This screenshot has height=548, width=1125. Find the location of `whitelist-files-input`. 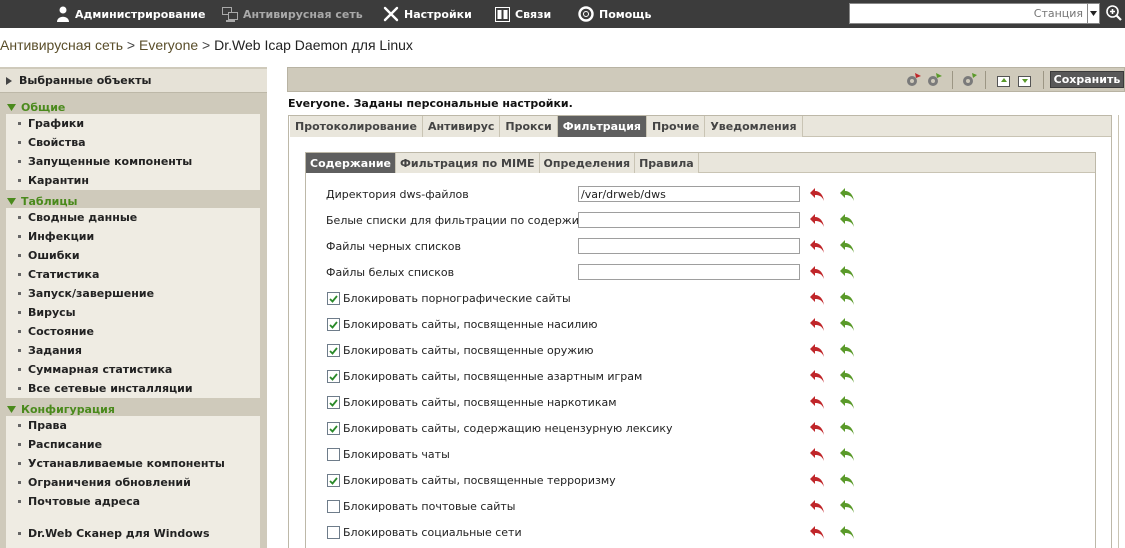

whitelist-files-input is located at coordinates (689, 272).